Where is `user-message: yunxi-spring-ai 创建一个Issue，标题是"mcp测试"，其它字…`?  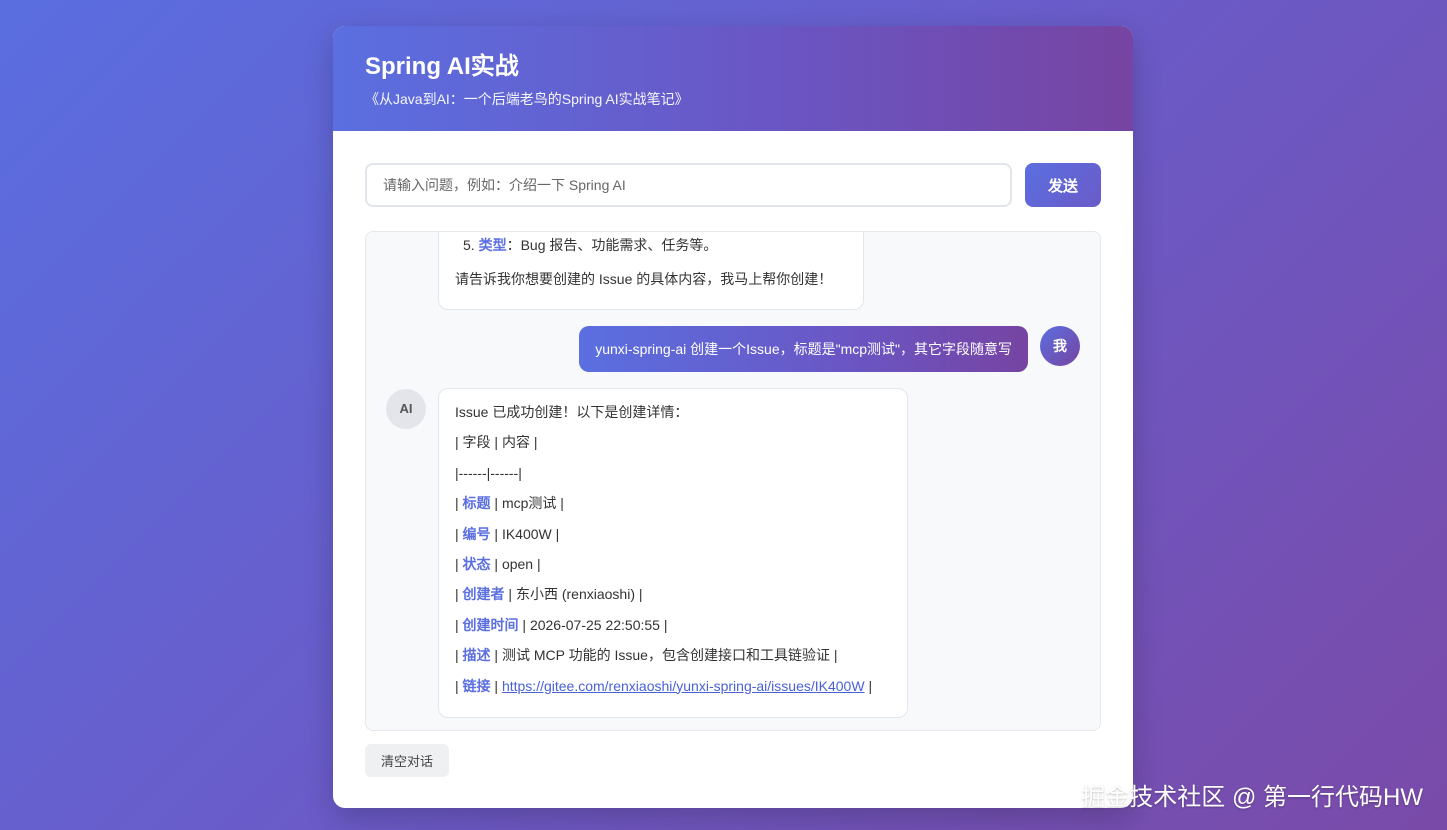
user-message: yunxi-spring-ai 创建一个Issue，标题是"mcp测试"，其它字… is located at coordinates (803, 349).